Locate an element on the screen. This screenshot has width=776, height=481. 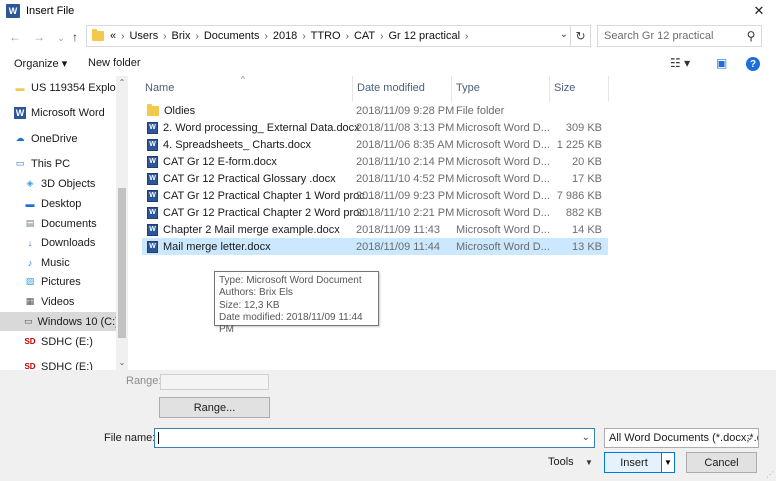
column-header-date: Date modified is located at coordinates (391, 88).